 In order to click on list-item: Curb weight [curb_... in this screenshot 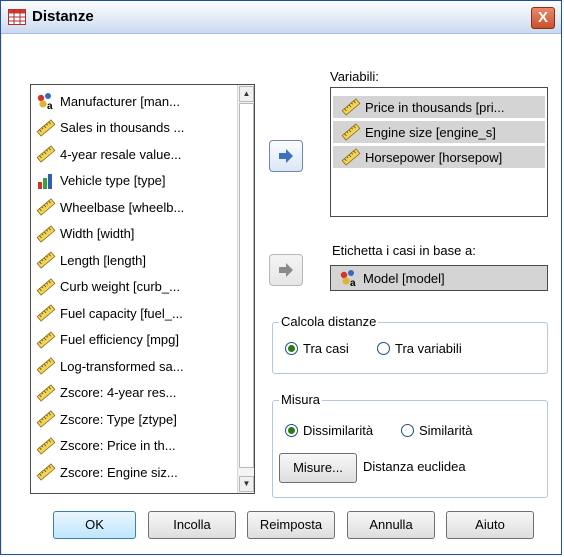, I will do `click(108, 287)`.